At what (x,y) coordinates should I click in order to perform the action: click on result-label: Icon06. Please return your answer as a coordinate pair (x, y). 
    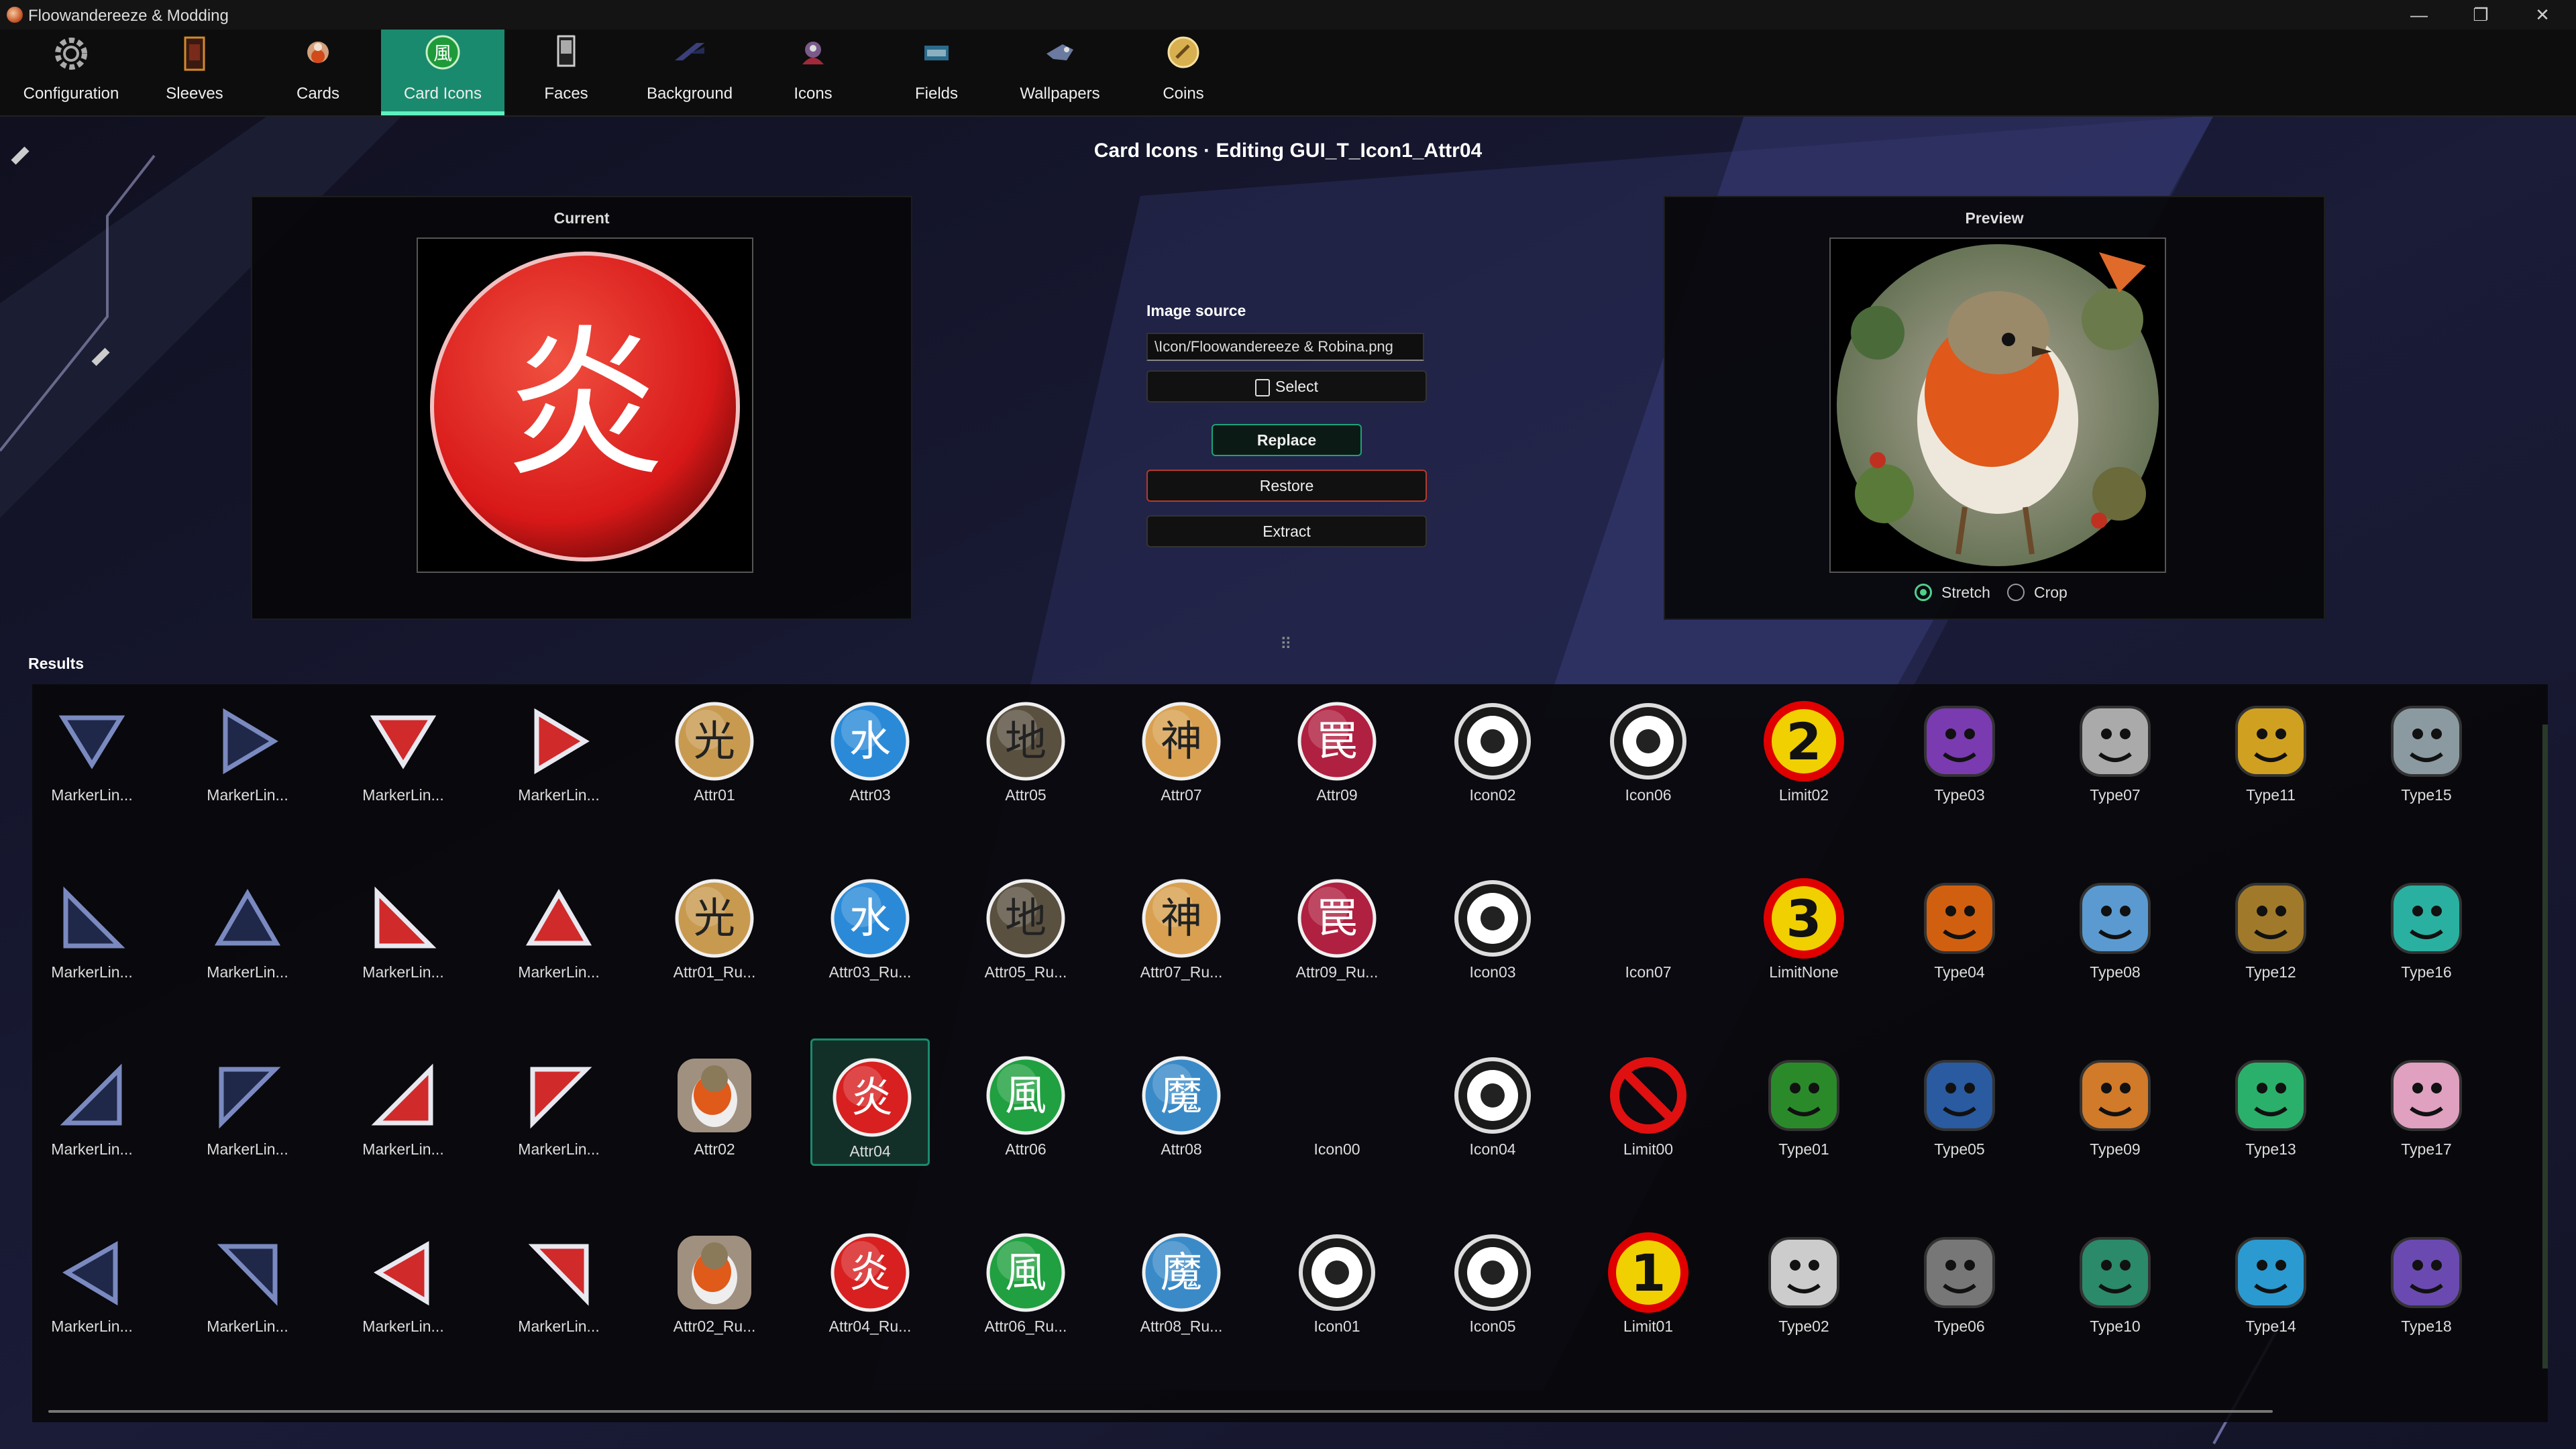
    Looking at the image, I should click on (1648, 795).